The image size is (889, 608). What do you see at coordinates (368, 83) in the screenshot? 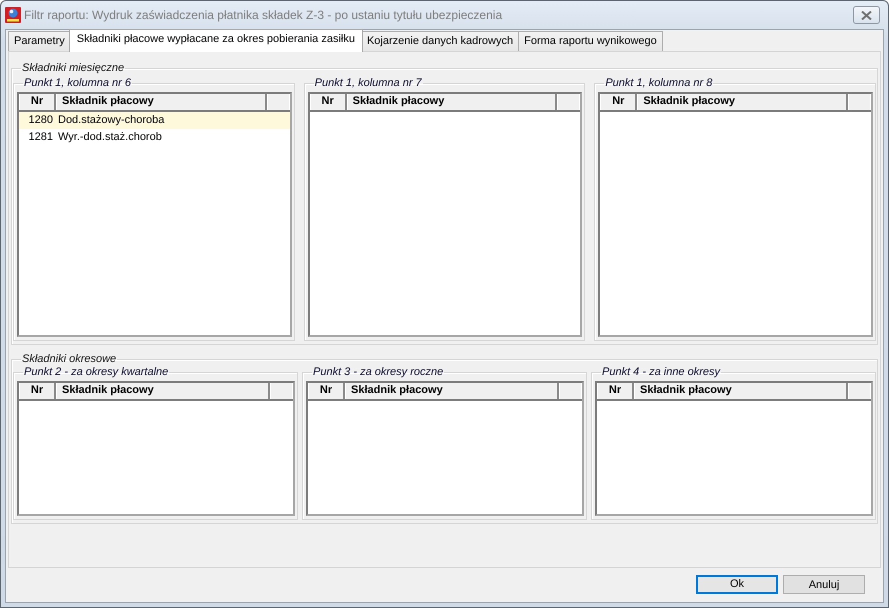
I see `group-title: Punkt 1, kolumna nr 7` at bounding box center [368, 83].